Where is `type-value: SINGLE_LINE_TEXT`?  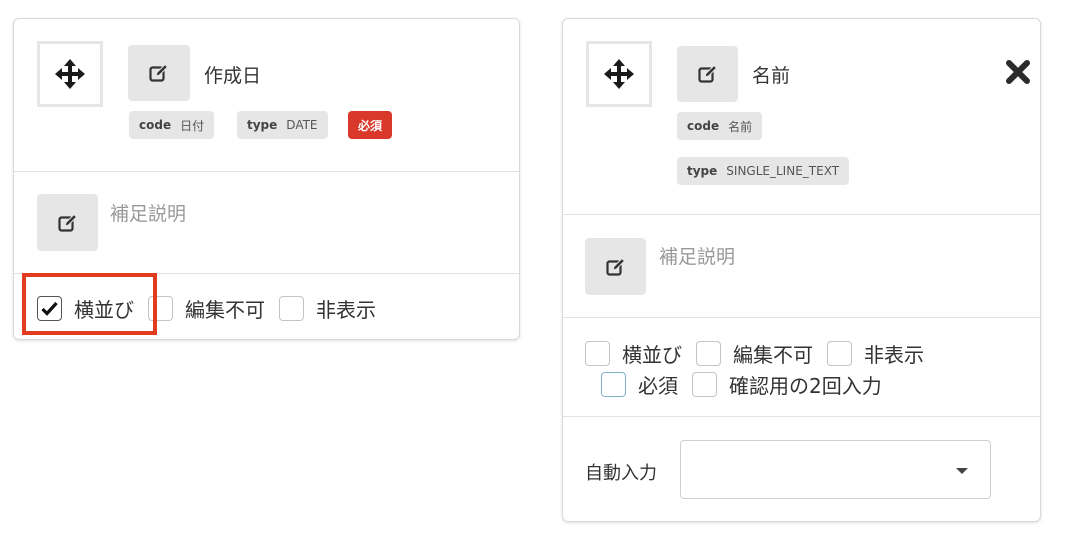 type-value: SINGLE_LINE_TEXT is located at coordinates (783, 171).